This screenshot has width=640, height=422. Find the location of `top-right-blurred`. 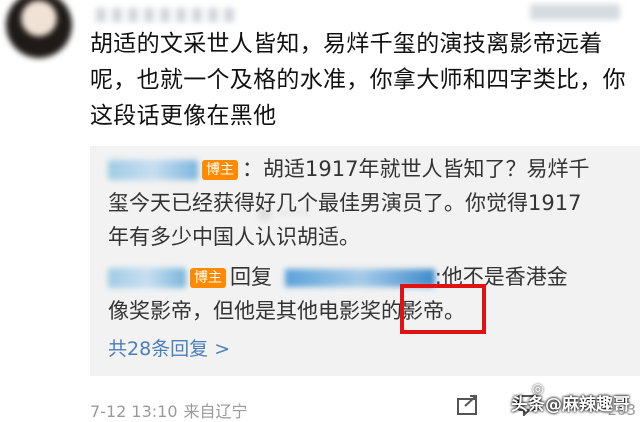

top-right-blurred is located at coordinates (575, 12).